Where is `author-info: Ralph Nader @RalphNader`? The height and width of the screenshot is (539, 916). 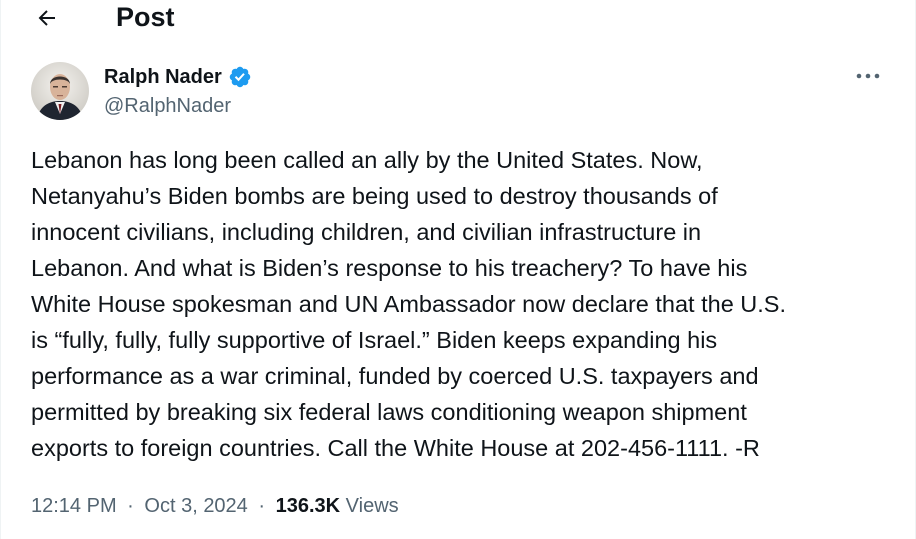
author-info: Ralph Nader @RalphNader is located at coordinates (178, 91).